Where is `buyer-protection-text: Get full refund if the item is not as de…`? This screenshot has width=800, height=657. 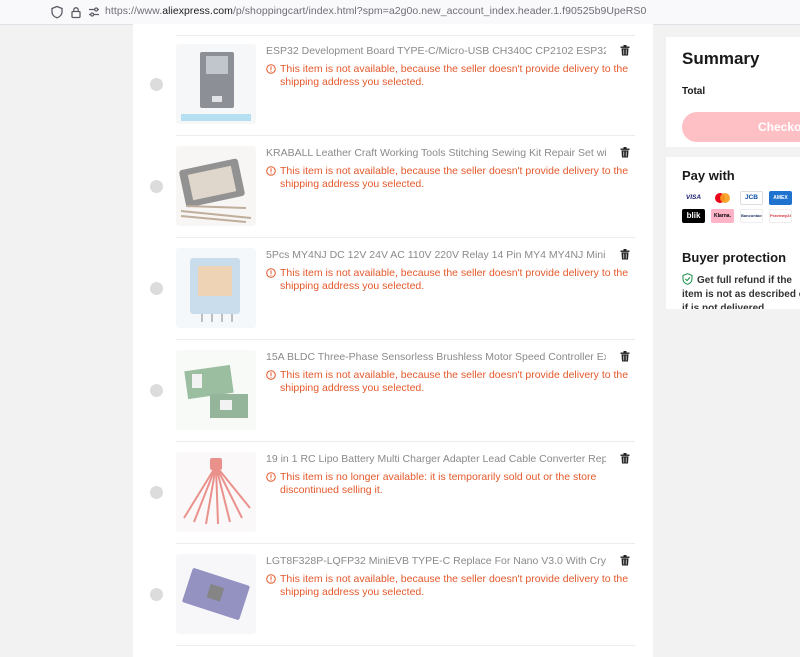 buyer-protection-text: Get full refund if the item is not as de… is located at coordinates (741, 291).